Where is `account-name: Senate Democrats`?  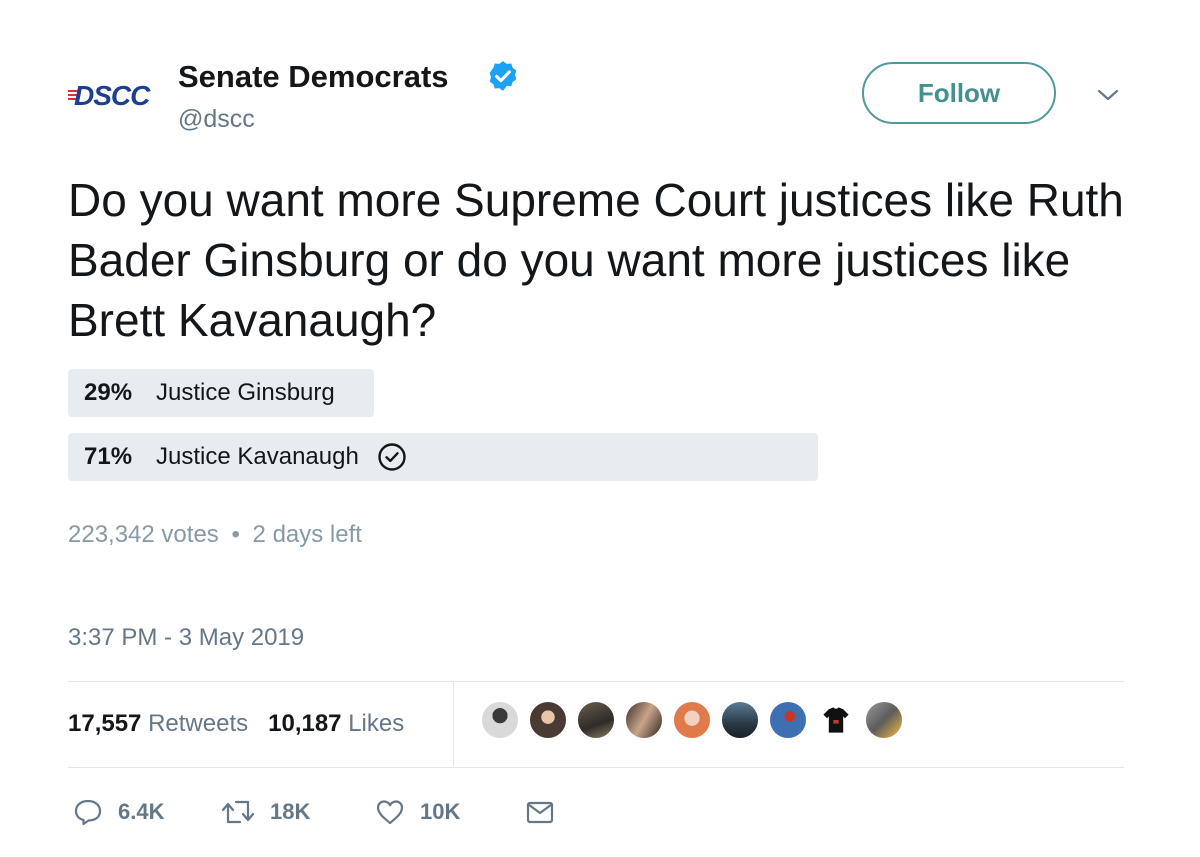 account-name: Senate Democrats is located at coordinates (313, 77).